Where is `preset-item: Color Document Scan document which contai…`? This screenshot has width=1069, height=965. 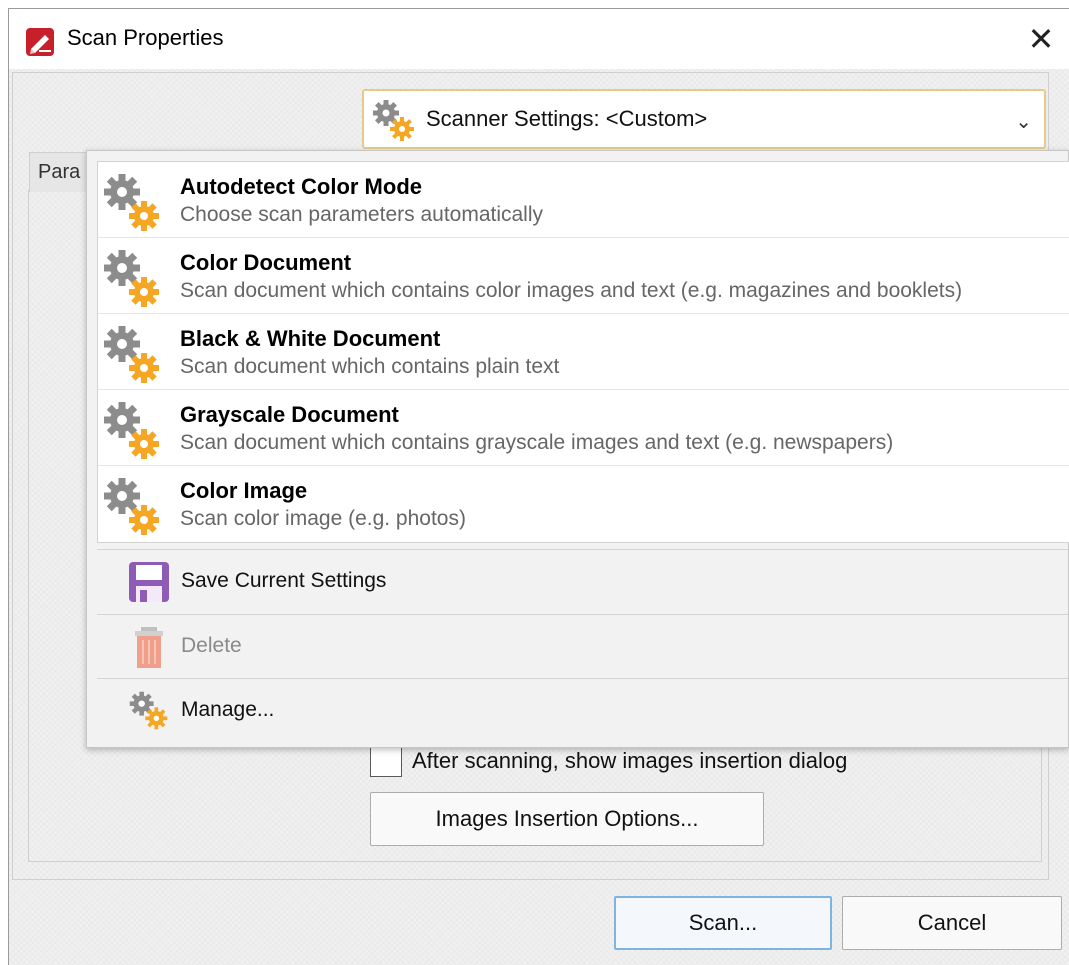
preset-item: Color Document Scan document which contai… is located at coordinates (583, 276).